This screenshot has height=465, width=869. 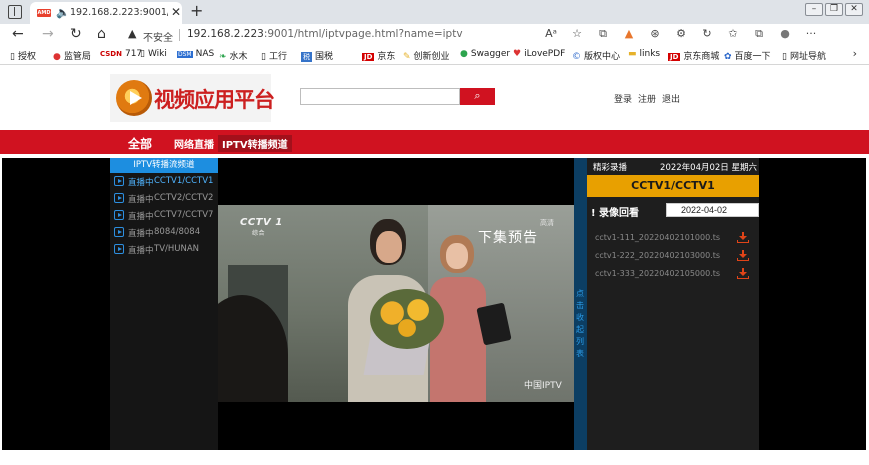 I want to click on extension-icon-2: ⊛, so click(x=655, y=34).